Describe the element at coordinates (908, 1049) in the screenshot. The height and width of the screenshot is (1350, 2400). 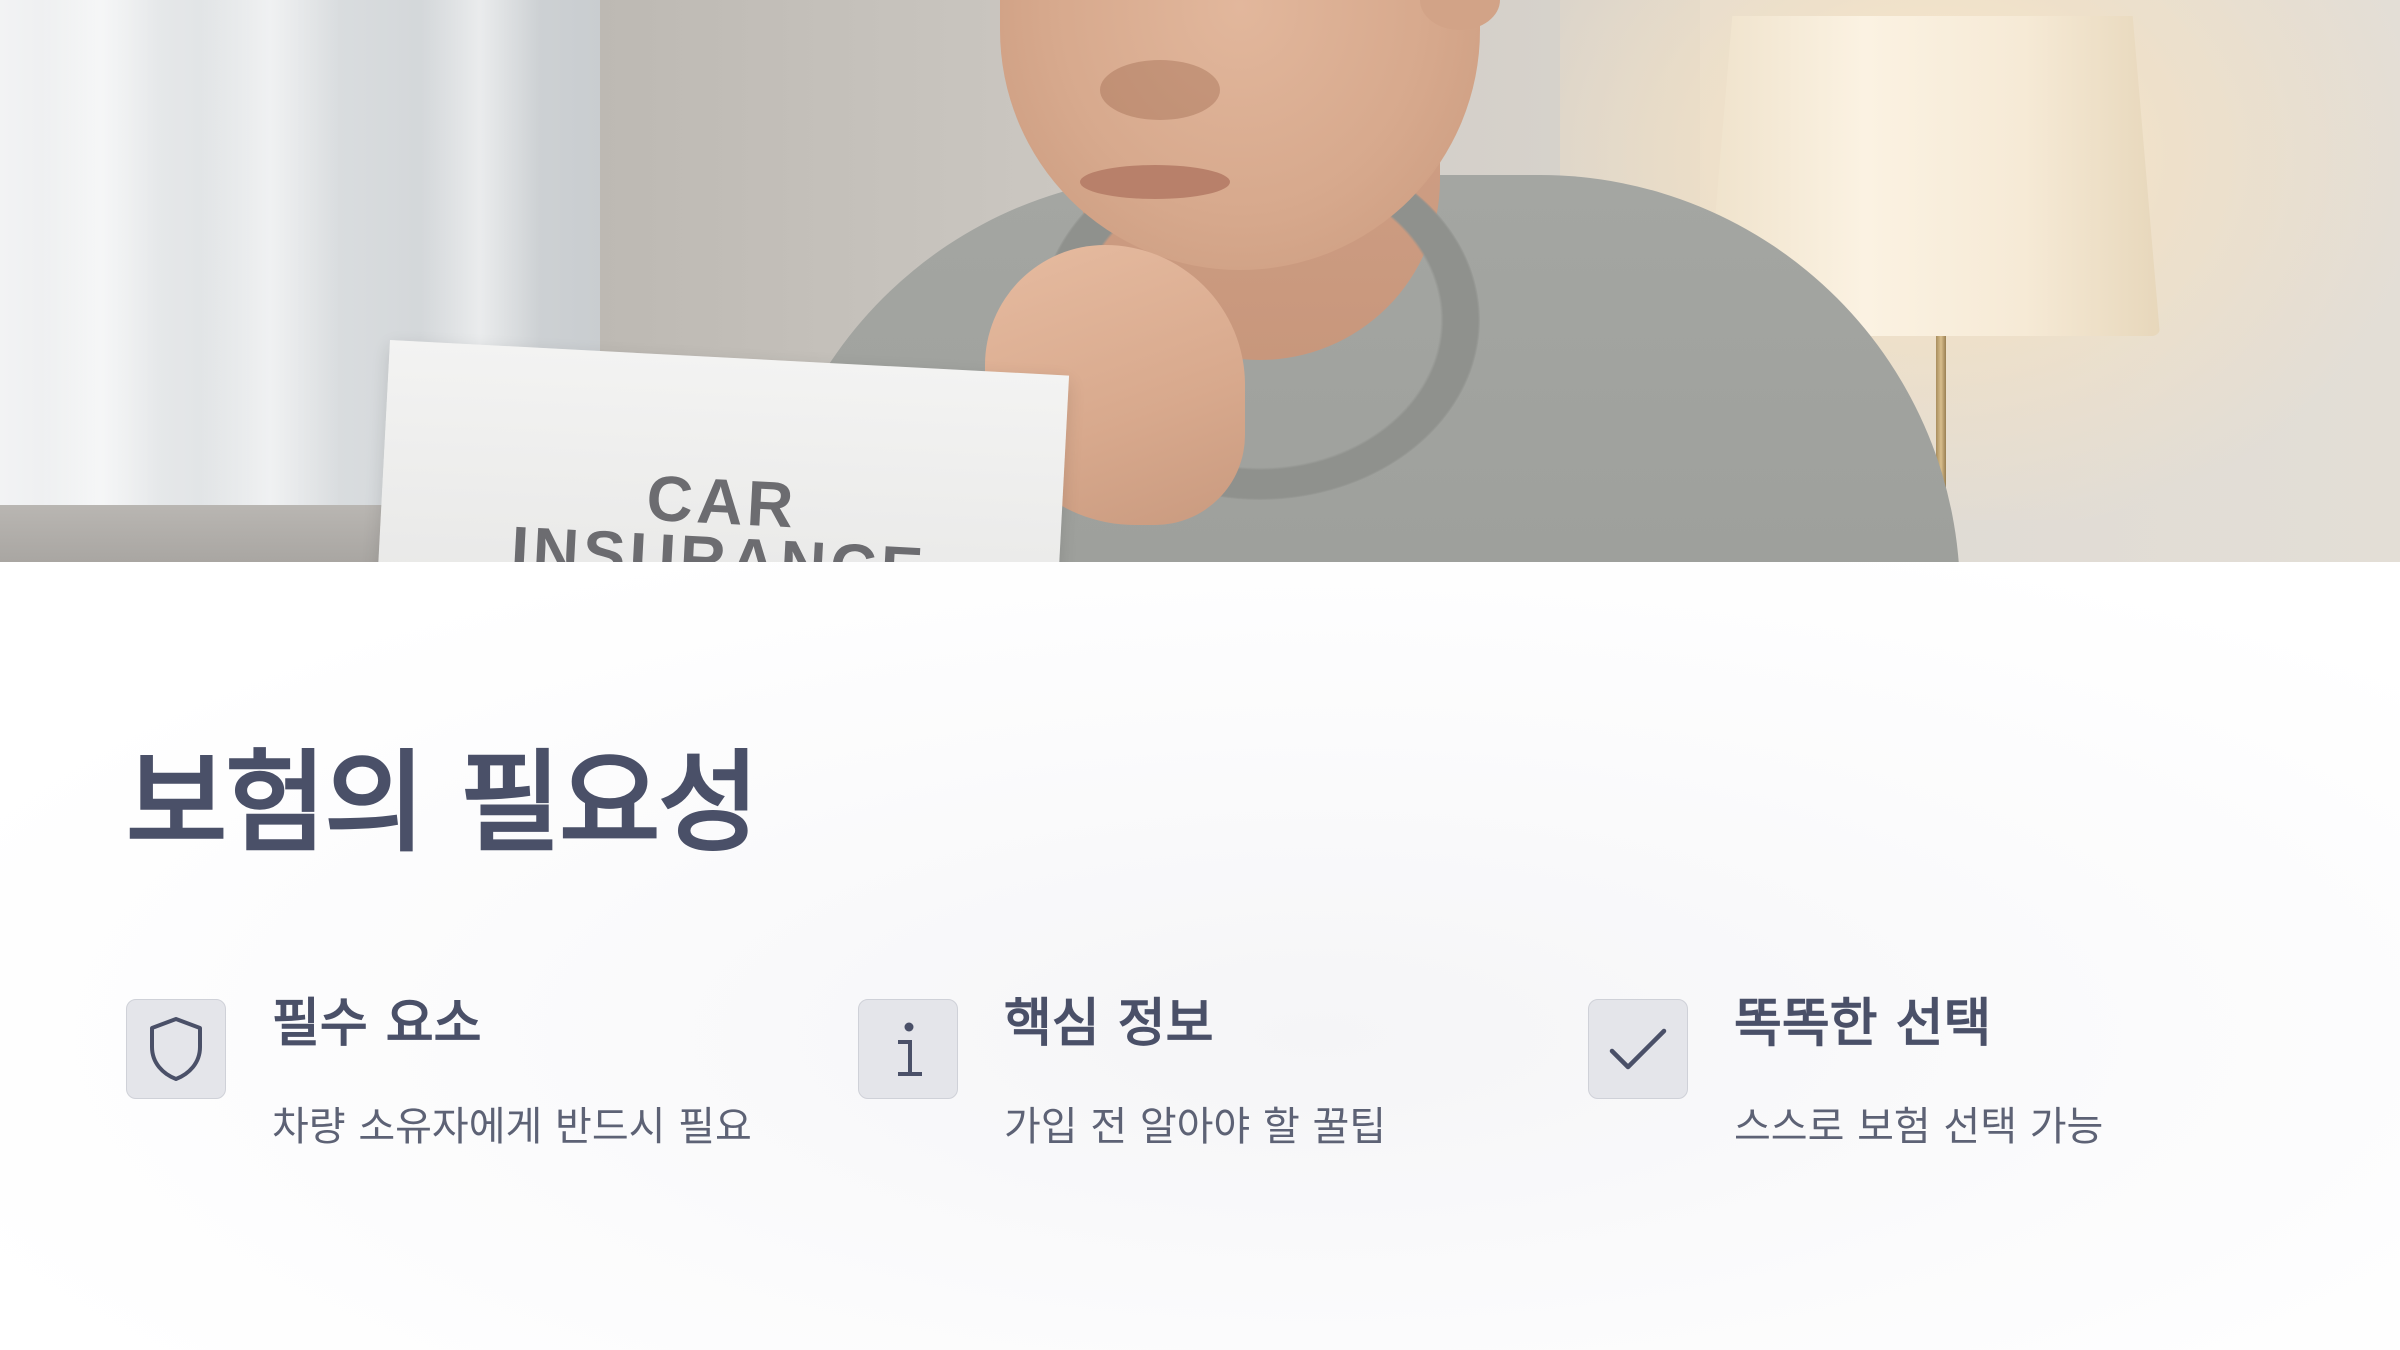
I see `info-icon` at that location.